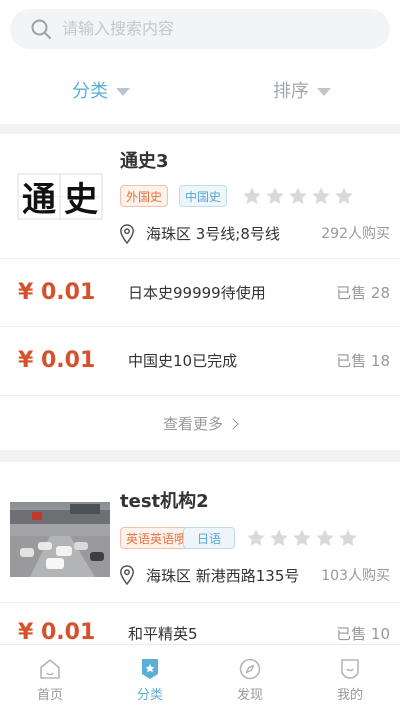 Image resolution: width=400 pixels, height=711 pixels. I want to click on tab-profile: 我的, so click(350, 678).